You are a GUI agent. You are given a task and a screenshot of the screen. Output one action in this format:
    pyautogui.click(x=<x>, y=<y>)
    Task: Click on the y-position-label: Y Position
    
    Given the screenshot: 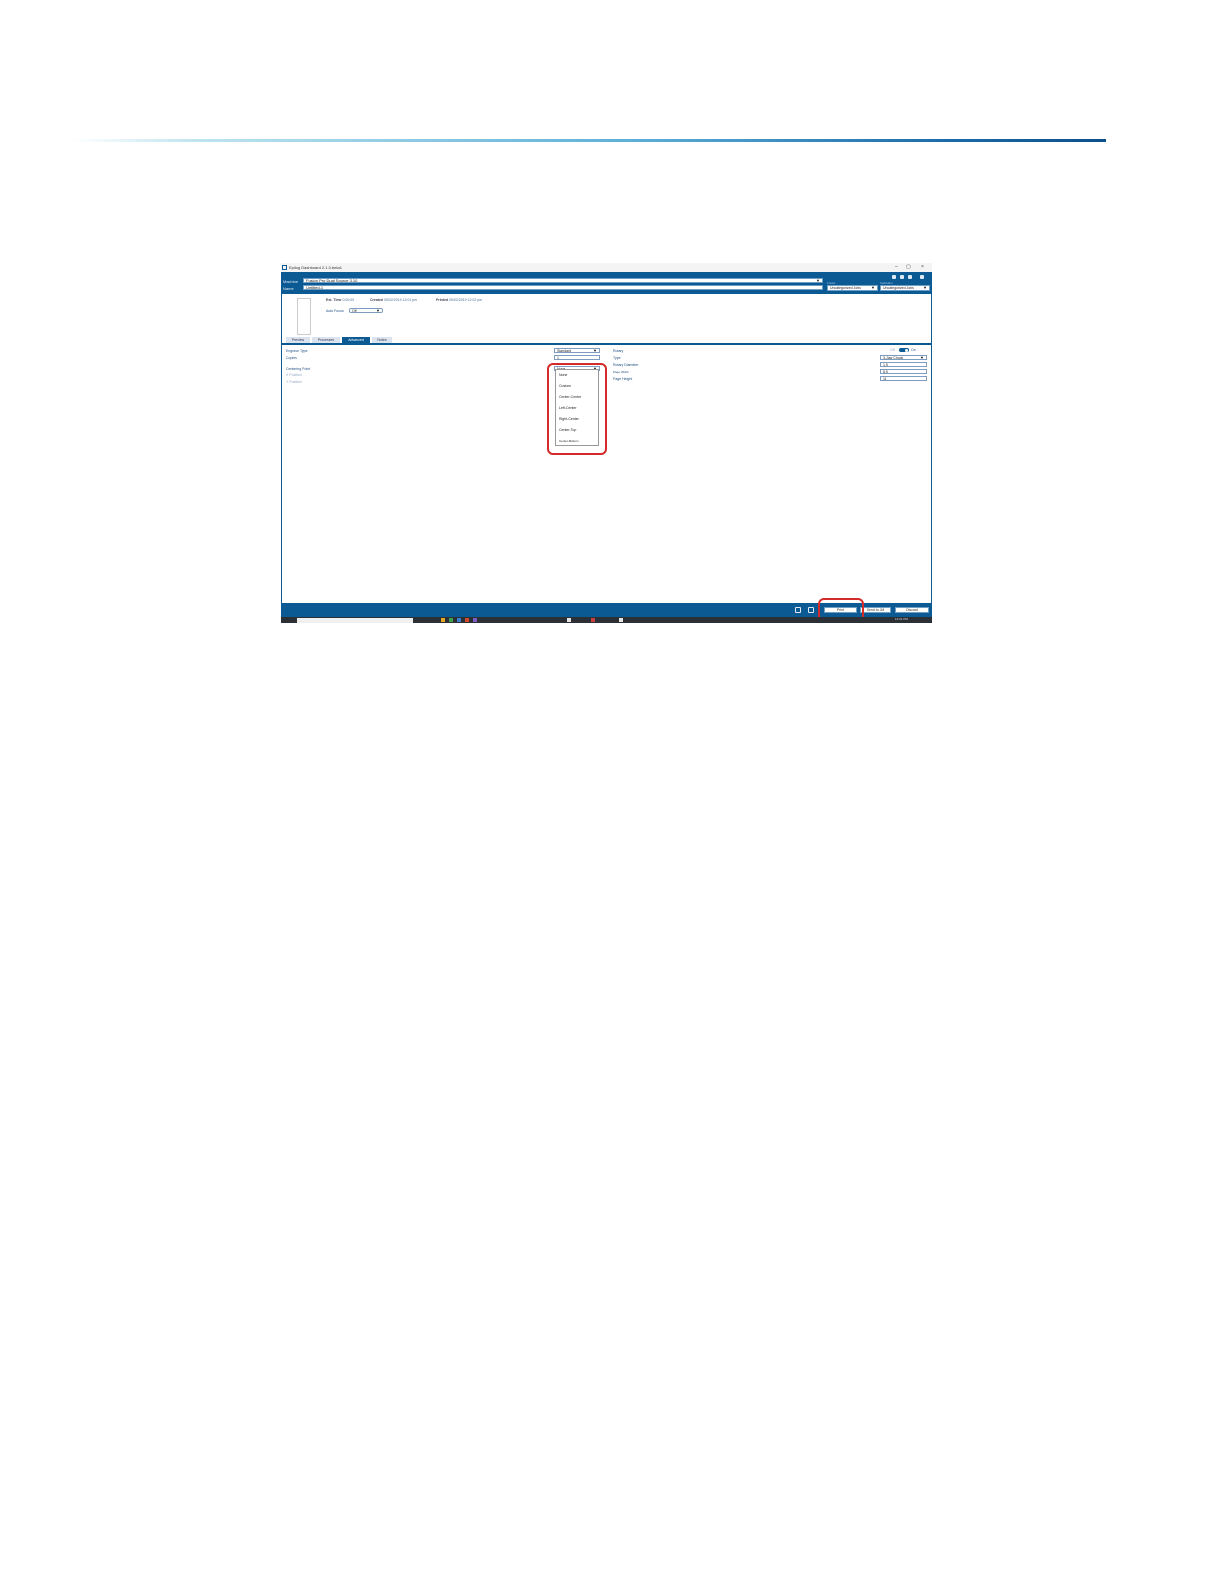 What is the action you would take?
    pyautogui.click(x=294, y=382)
    